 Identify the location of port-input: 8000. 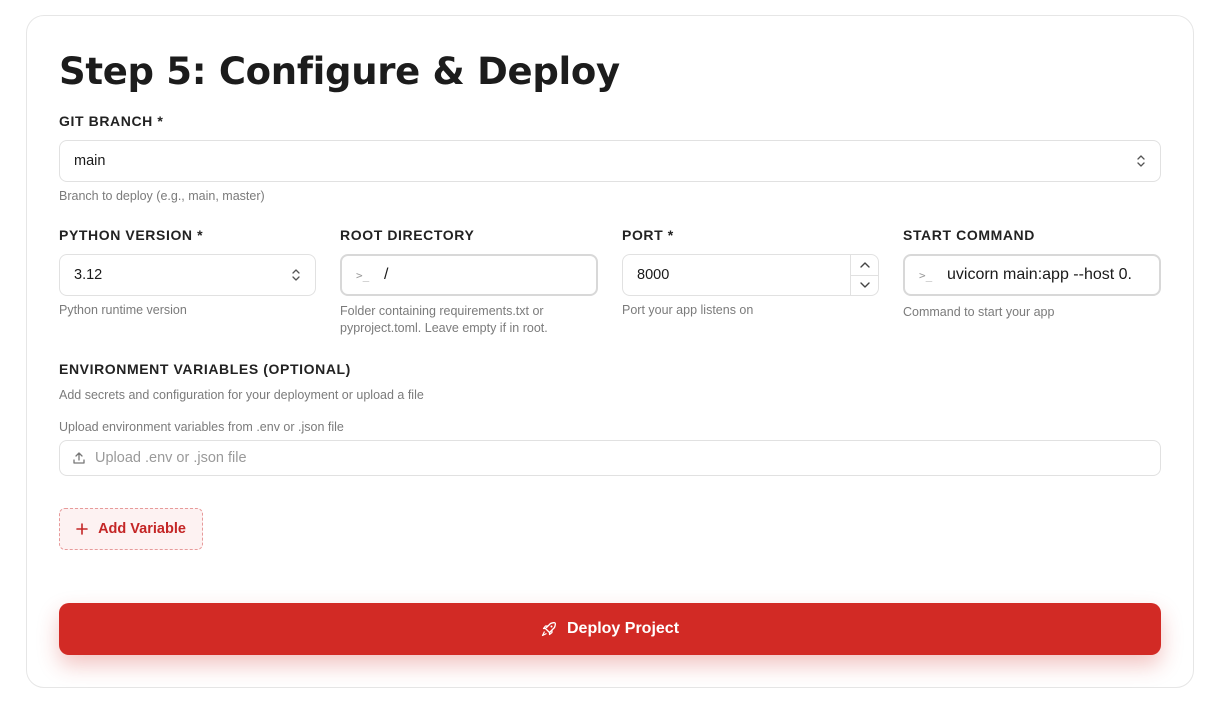
(750, 275).